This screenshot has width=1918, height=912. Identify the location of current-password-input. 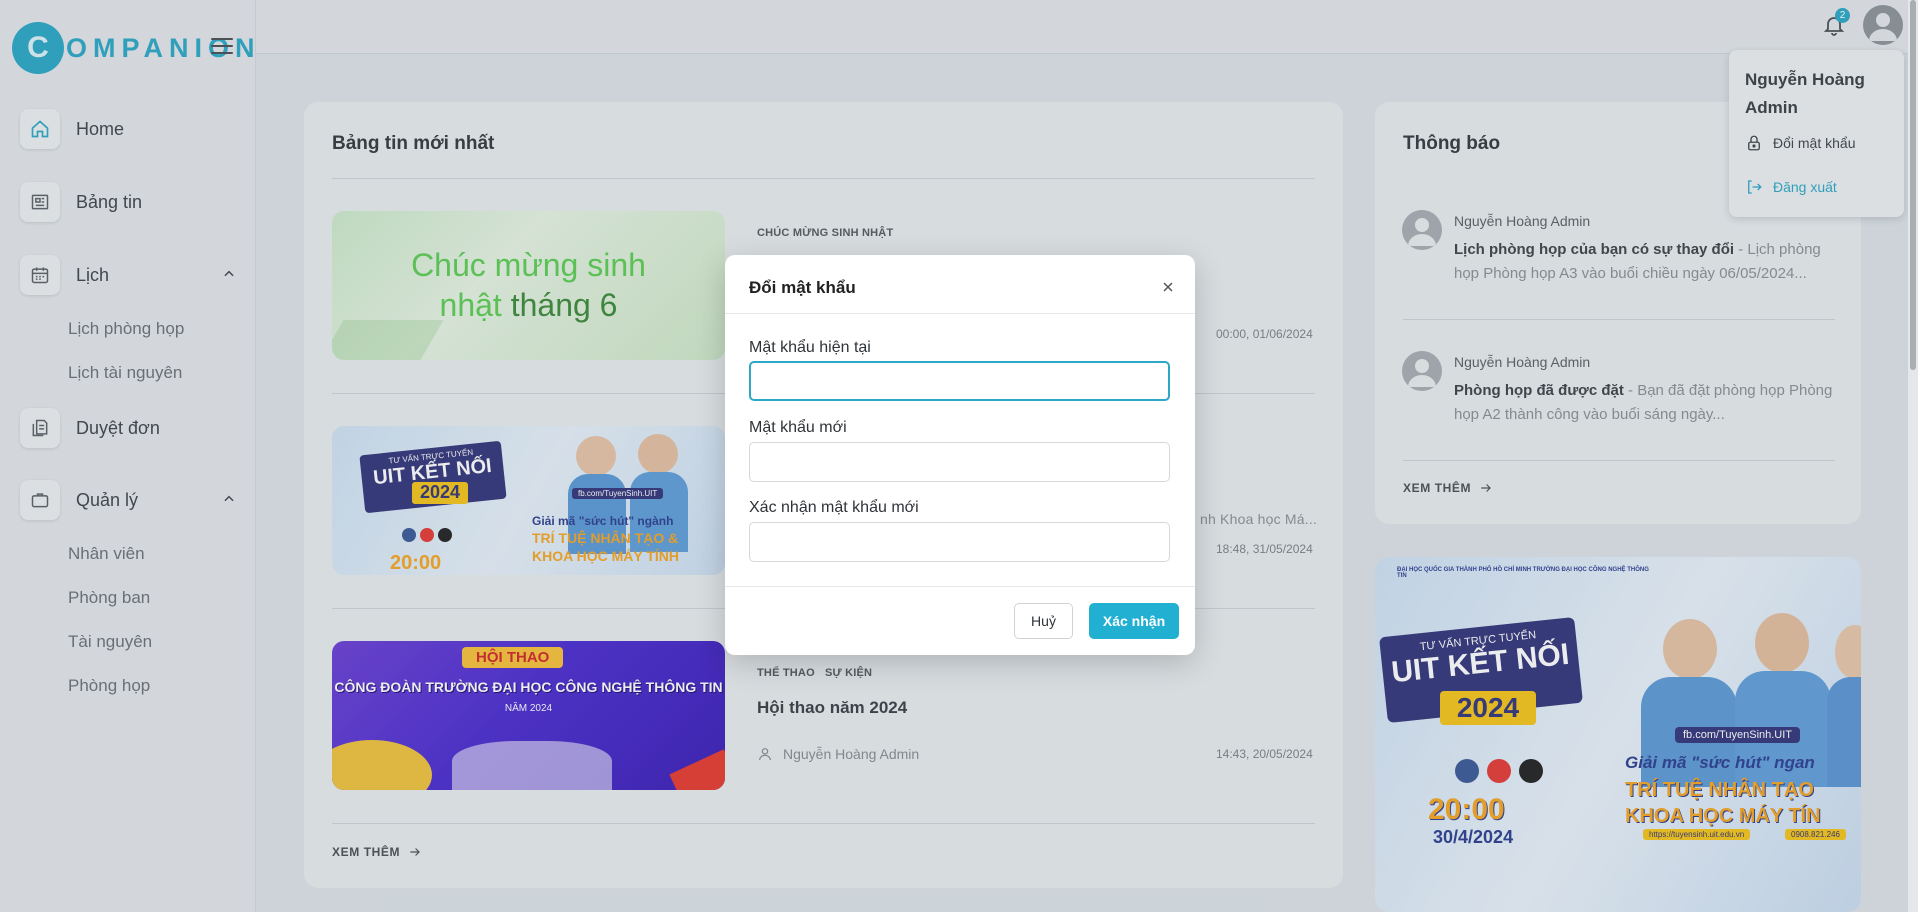
(959, 381).